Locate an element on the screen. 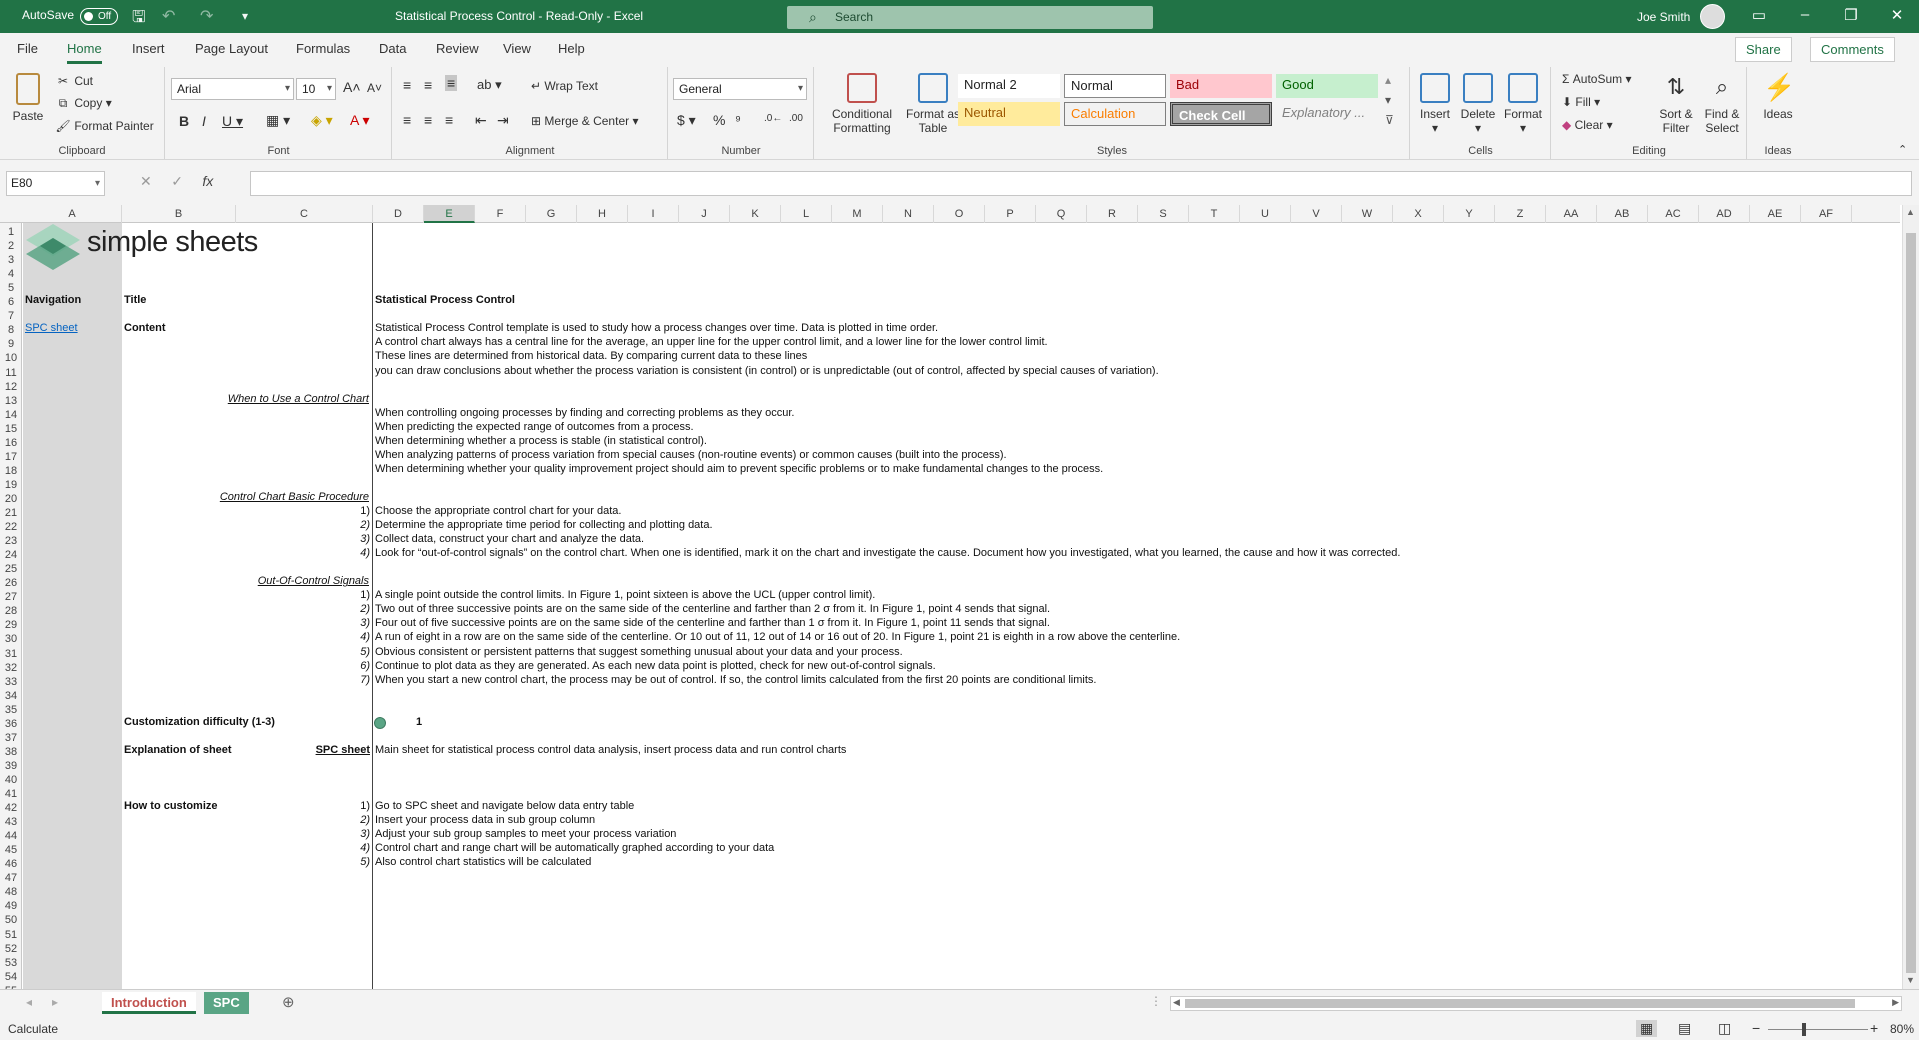  row-header: 12 is located at coordinates (11, 387).